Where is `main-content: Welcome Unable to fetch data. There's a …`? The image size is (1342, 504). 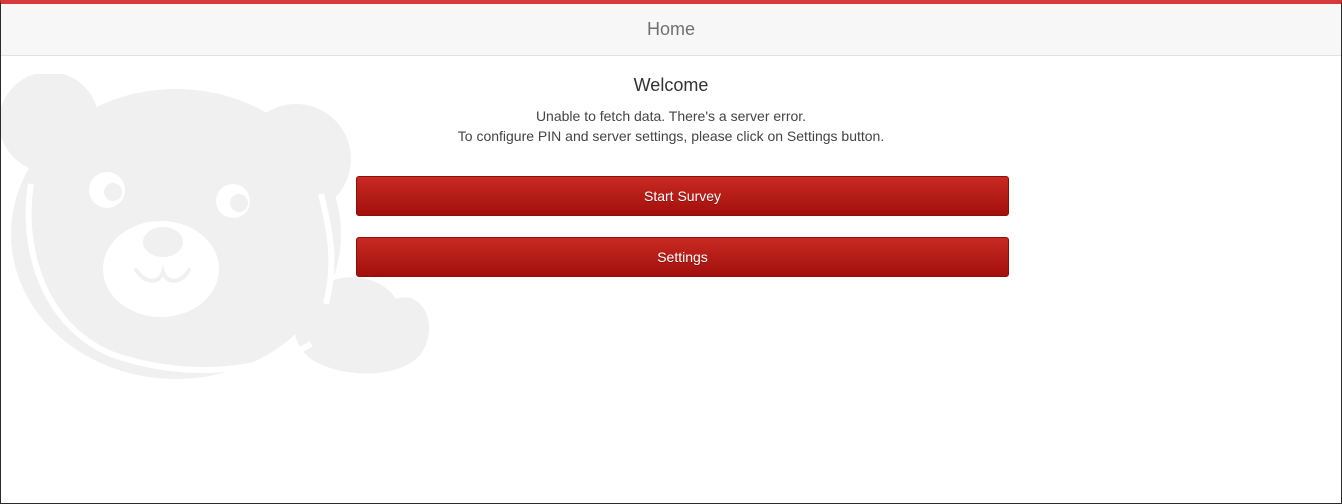
main-content: Welcome Unable to fetch data. There's a … is located at coordinates (671, 110).